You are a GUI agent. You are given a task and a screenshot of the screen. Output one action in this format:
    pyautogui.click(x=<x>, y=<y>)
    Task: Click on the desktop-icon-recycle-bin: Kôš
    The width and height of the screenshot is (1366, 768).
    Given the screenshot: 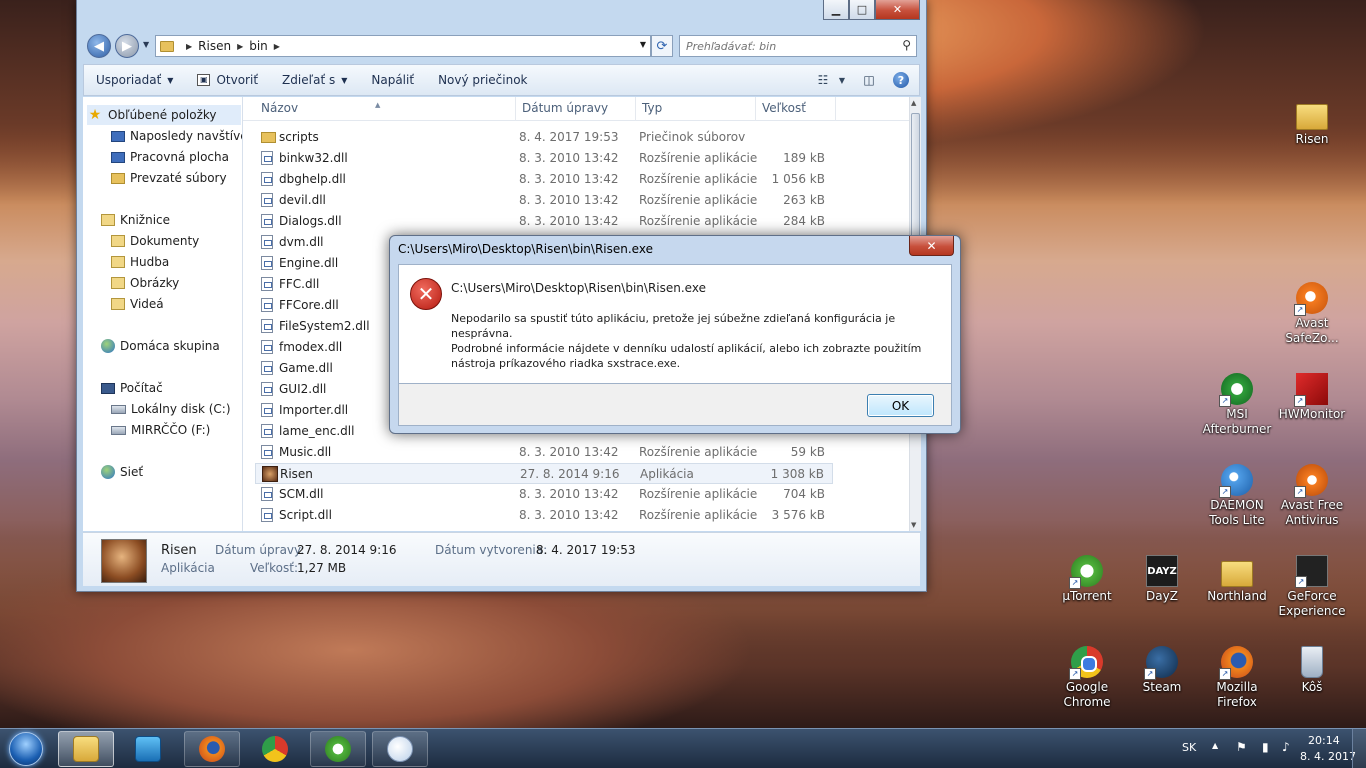 What is the action you would take?
    pyautogui.click(x=1312, y=670)
    